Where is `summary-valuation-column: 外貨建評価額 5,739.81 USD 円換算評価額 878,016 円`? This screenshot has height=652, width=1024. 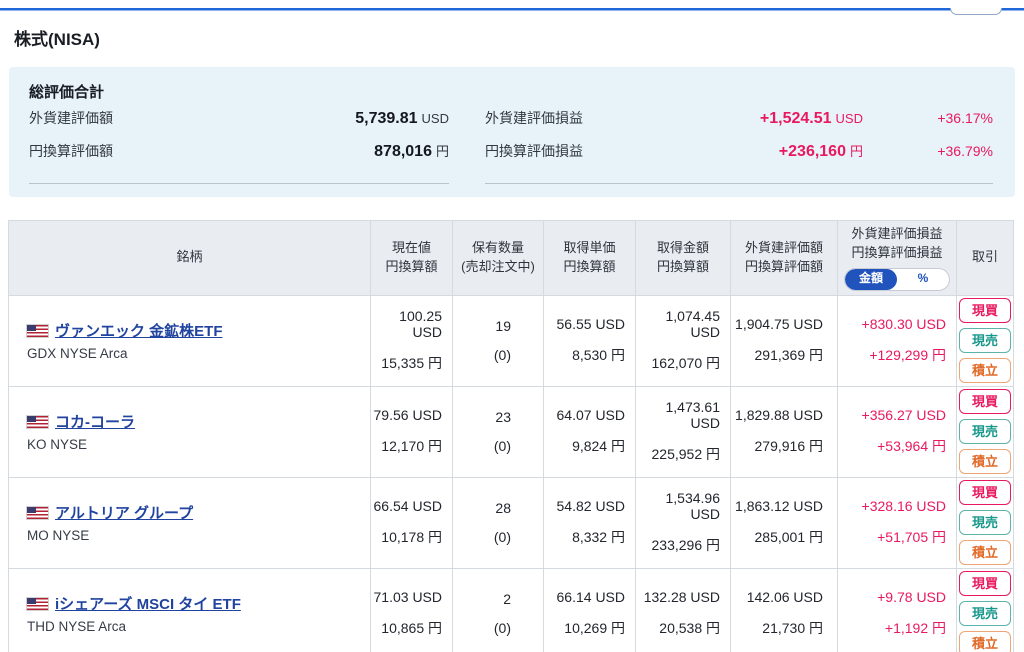 summary-valuation-column: 外貨建評価額 5,739.81 USD 円換算評価額 878,016 円 is located at coordinates (239, 146).